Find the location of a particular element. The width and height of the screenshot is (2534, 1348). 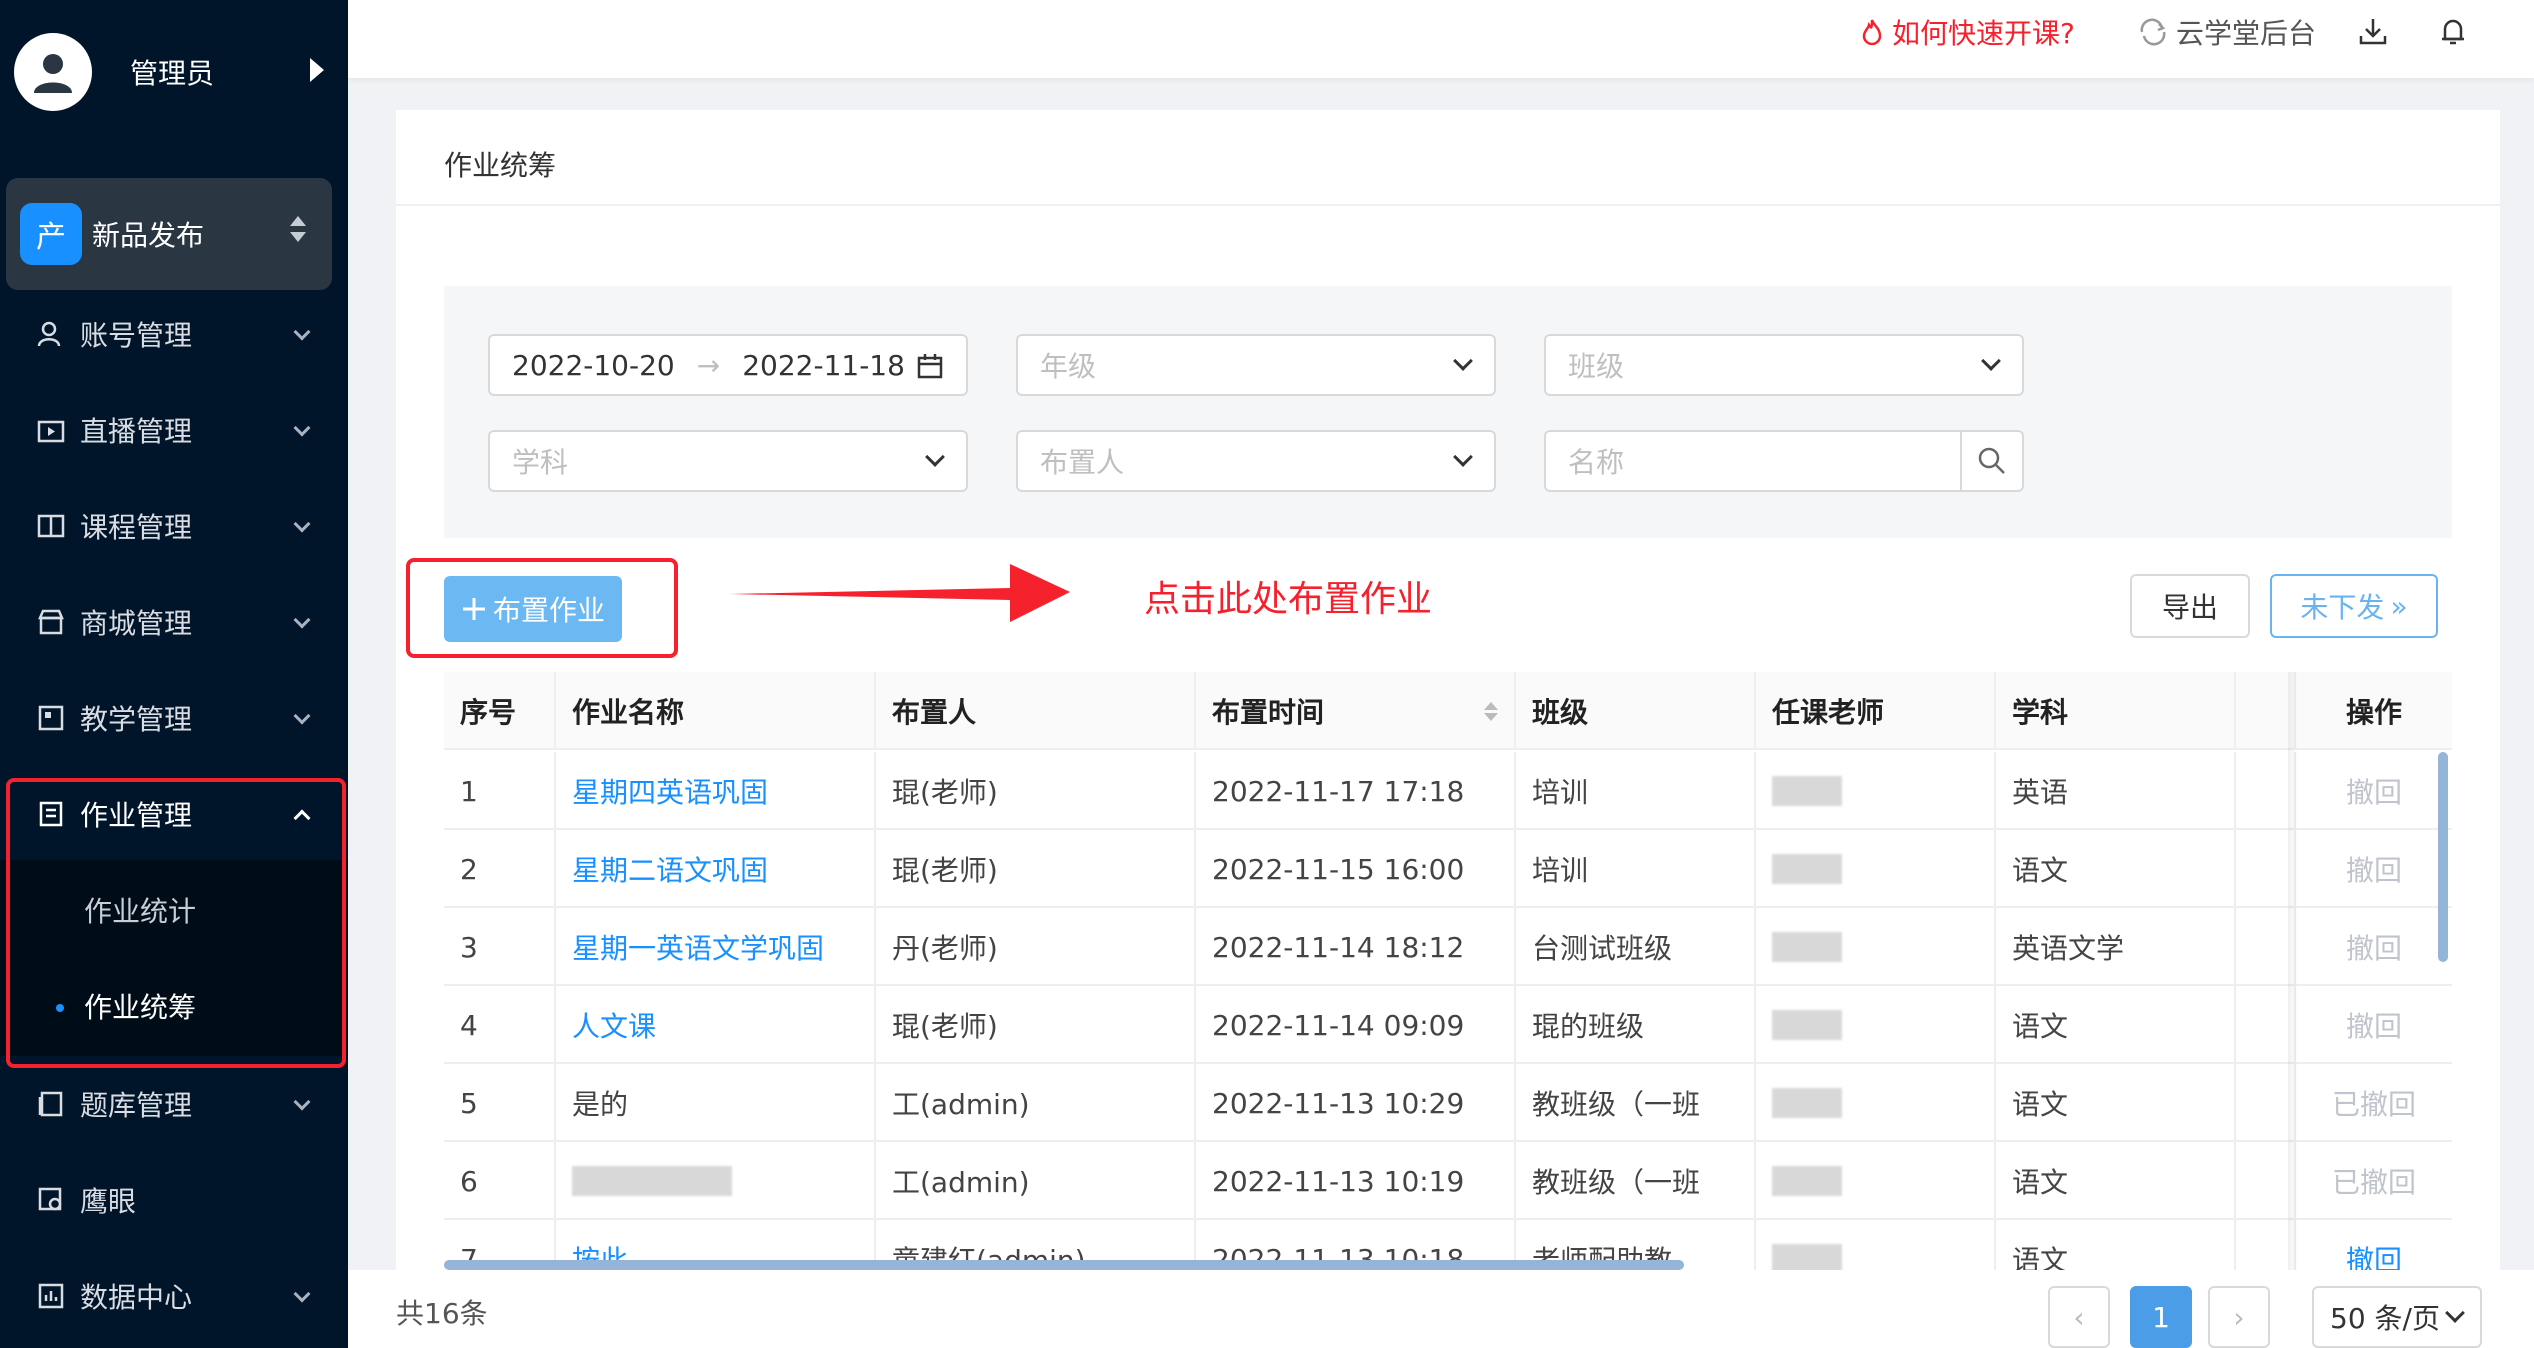

column-header-sortable: 布置时间 is located at coordinates (1356, 711).